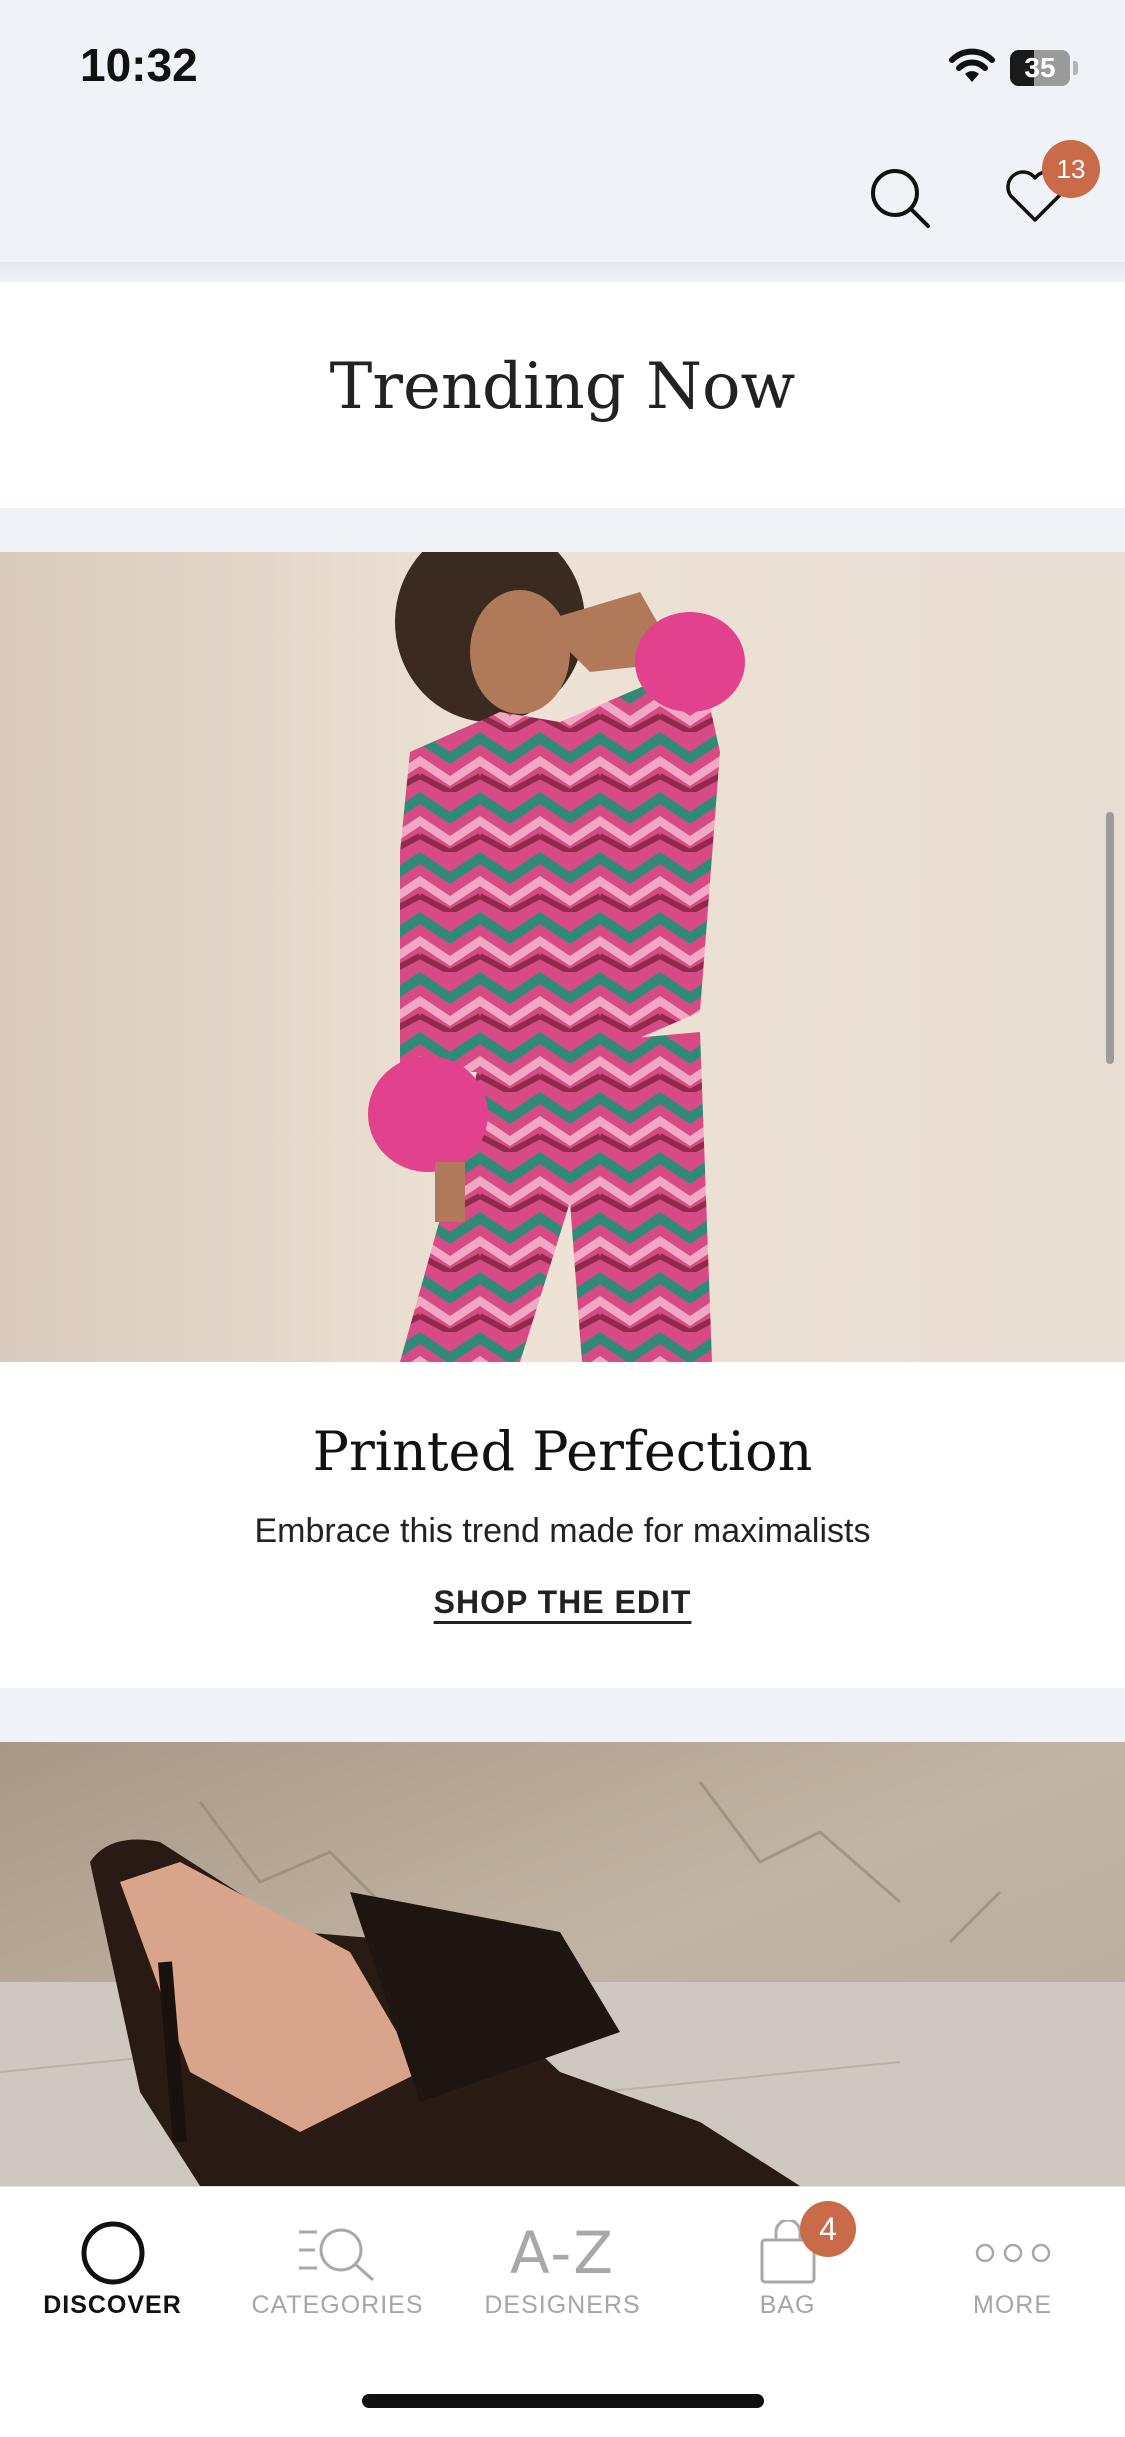  I want to click on circle-icon, so click(112, 2253).